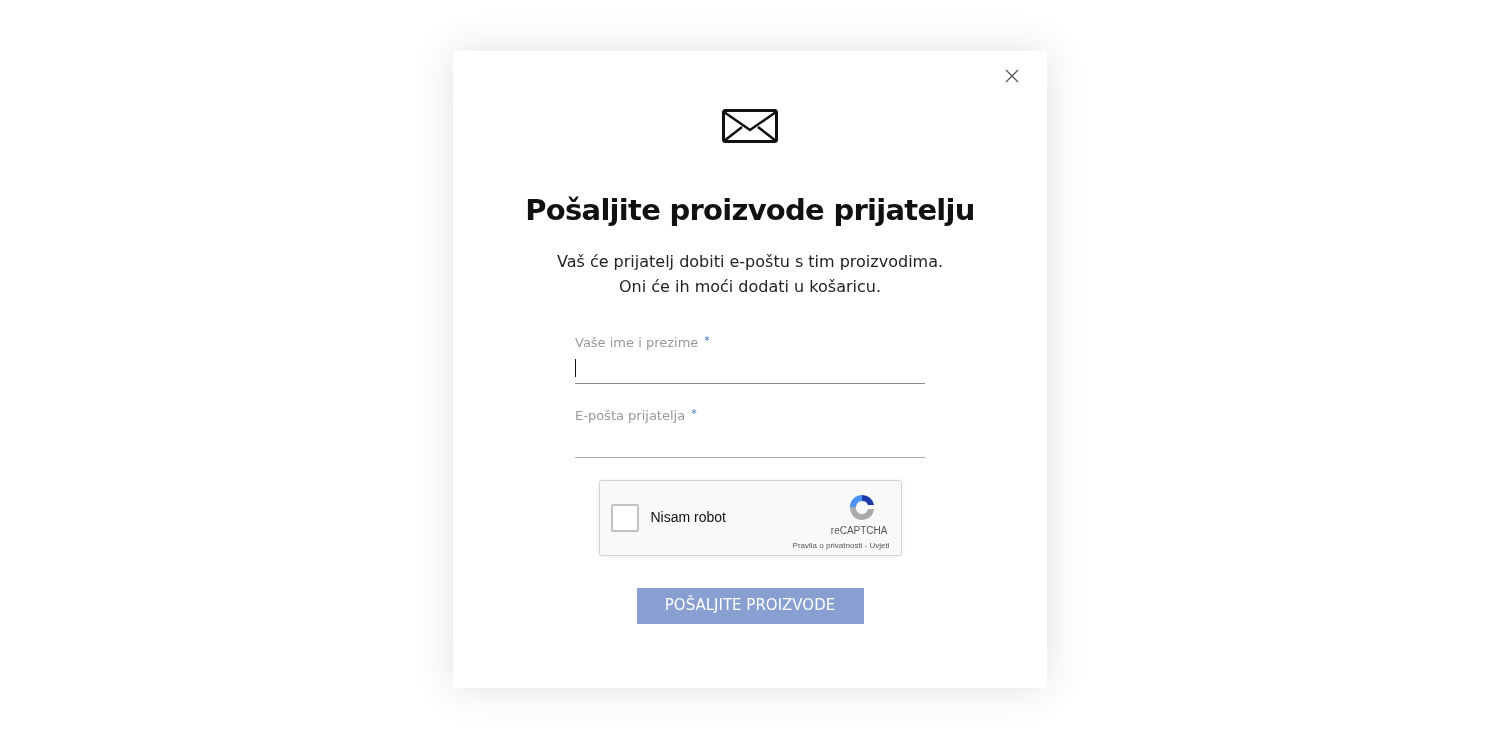  Describe the element at coordinates (624, 517) in the screenshot. I see `captcha-checkbox` at that location.